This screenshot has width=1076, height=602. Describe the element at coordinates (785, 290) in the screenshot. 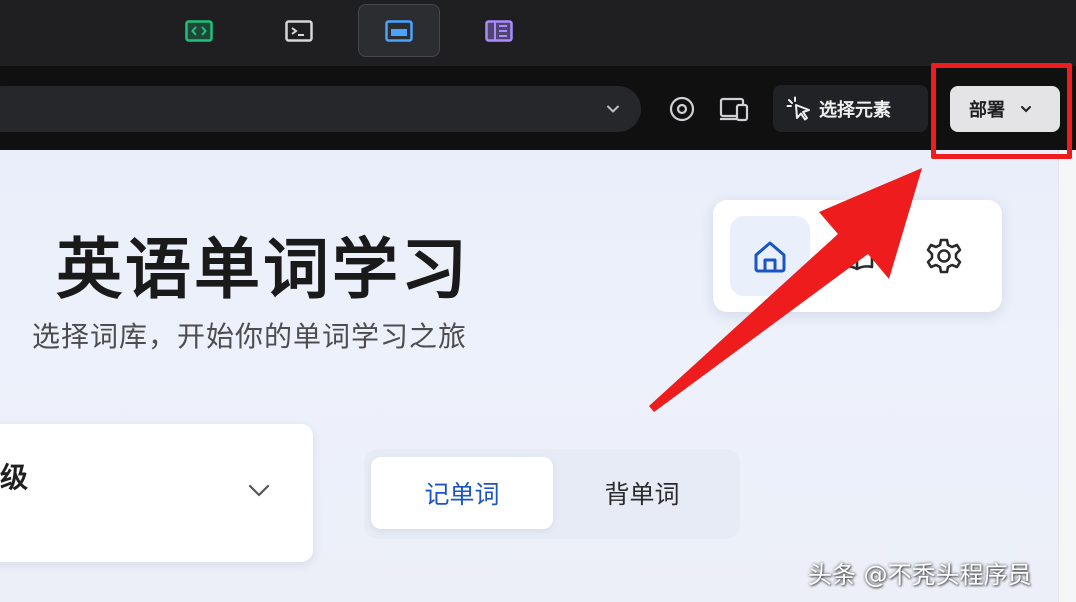

I see `annotation-arrow` at that location.